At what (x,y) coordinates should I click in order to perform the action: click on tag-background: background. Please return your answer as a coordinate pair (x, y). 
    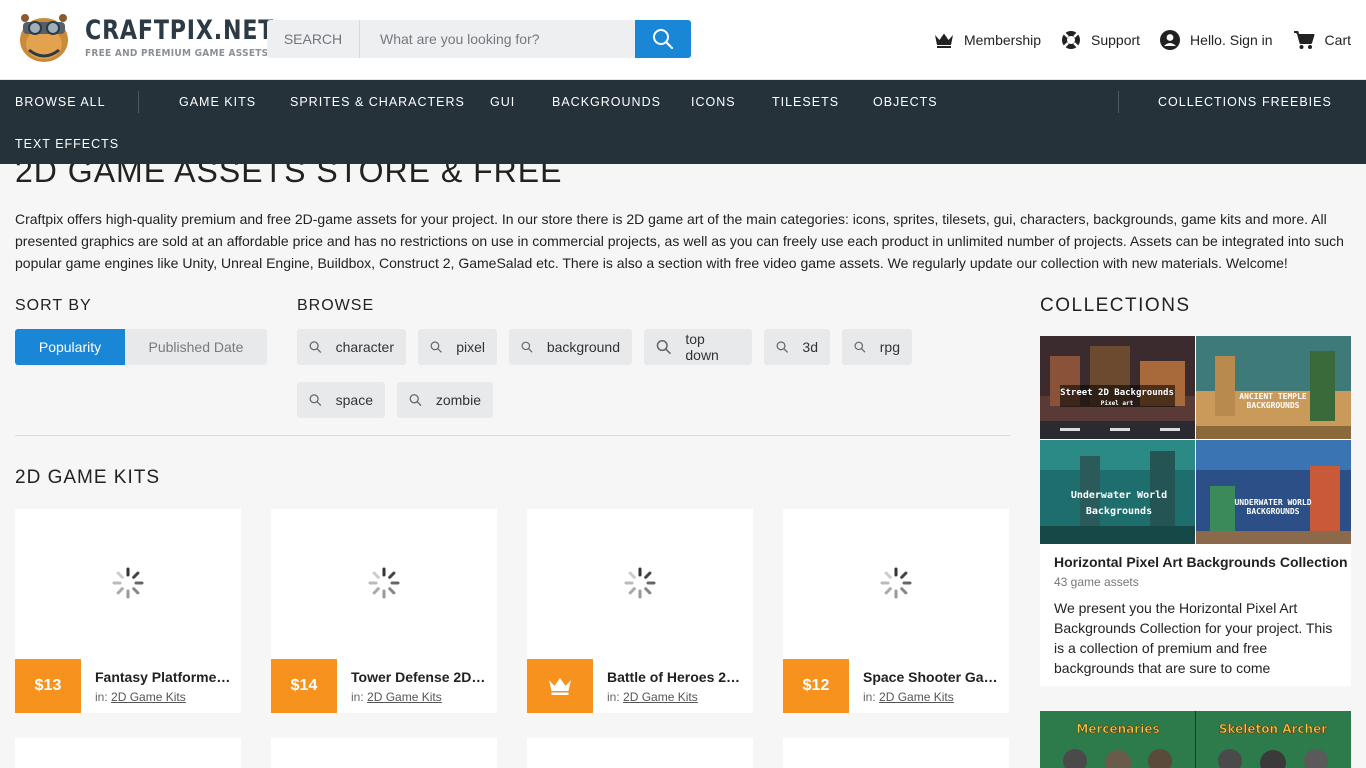
    Looking at the image, I should click on (570, 347).